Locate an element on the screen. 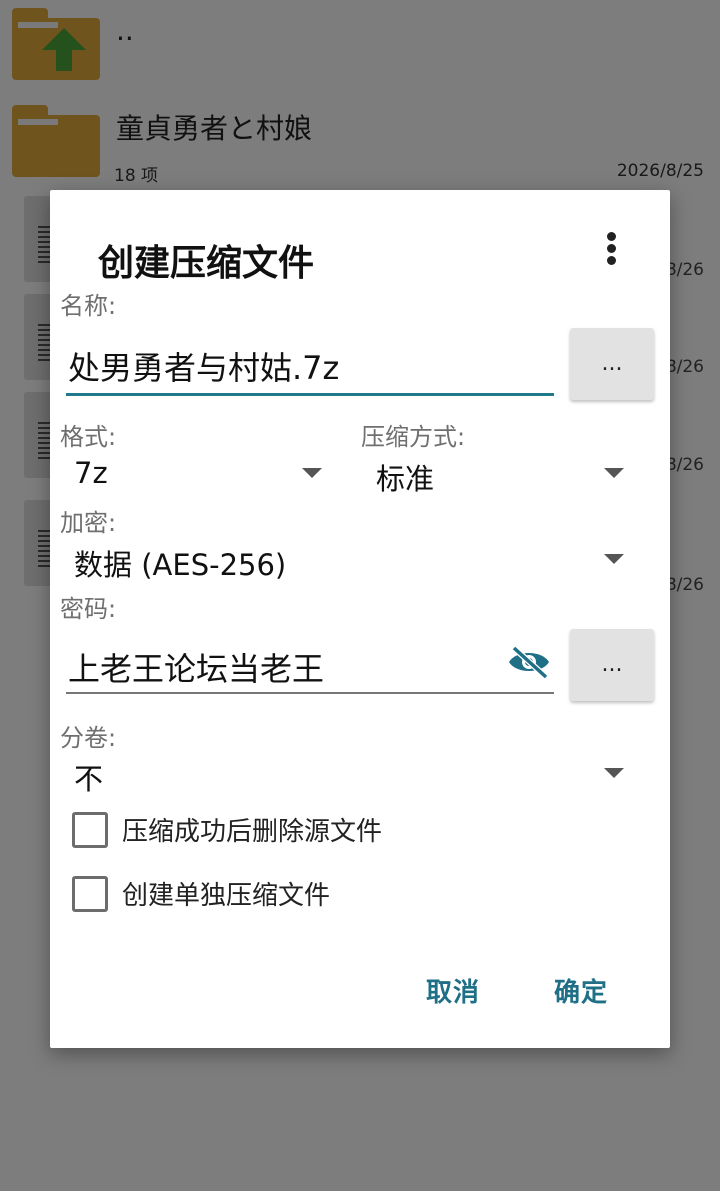 The height and width of the screenshot is (1191, 720). dialog-title: 创建压缩文件 is located at coordinates (206, 263).